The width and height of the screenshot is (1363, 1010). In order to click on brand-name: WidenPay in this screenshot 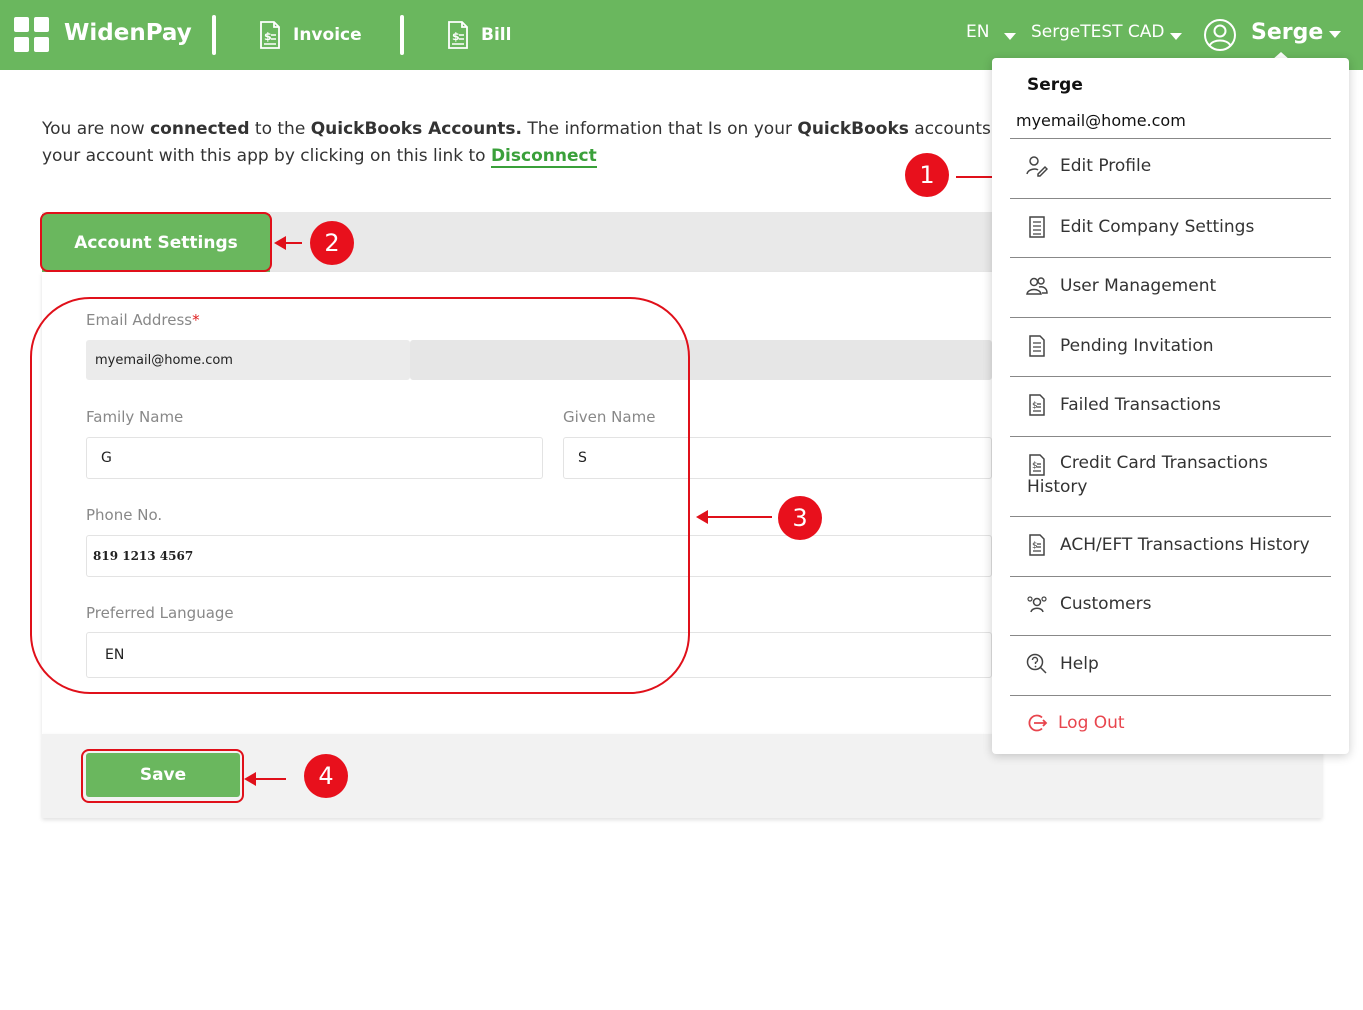, I will do `click(128, 33)`.